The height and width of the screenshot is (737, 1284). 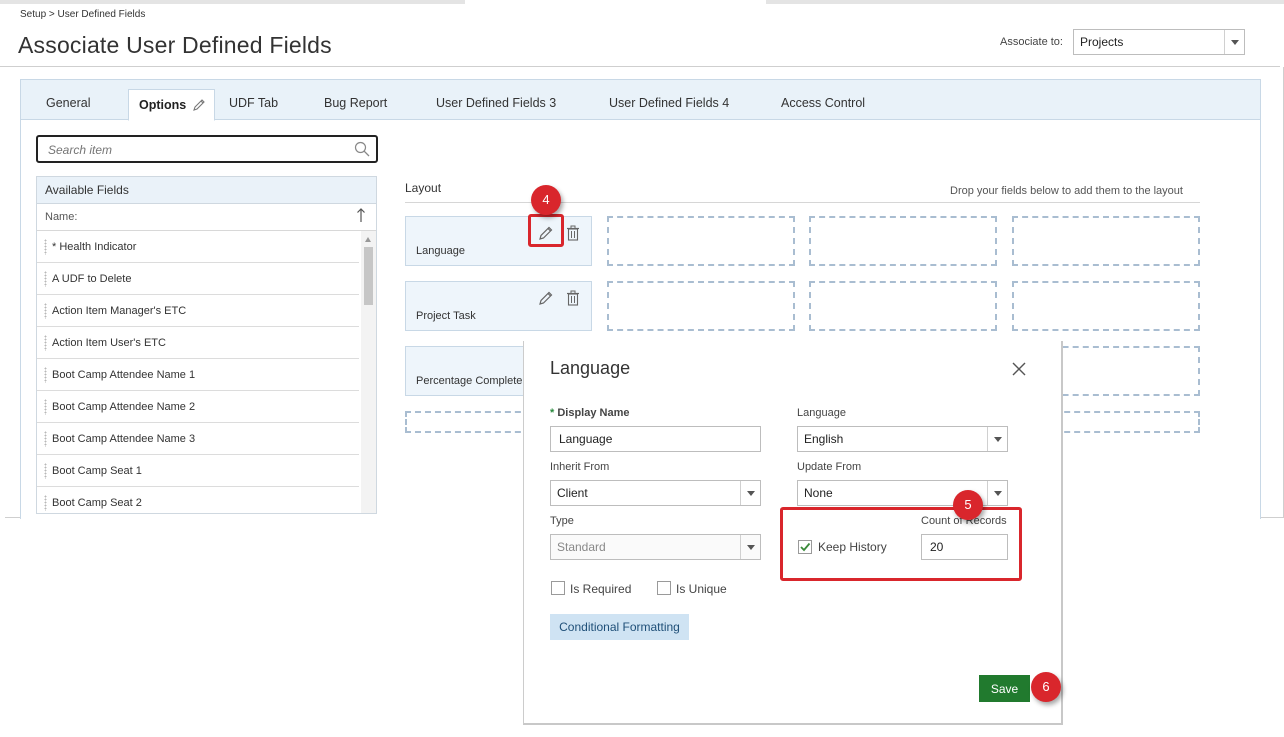 What do you see at coordinates (368, 239) in the screenshot?
I see `scroll-up-arrow-icon` at bounding box center [368, 239].